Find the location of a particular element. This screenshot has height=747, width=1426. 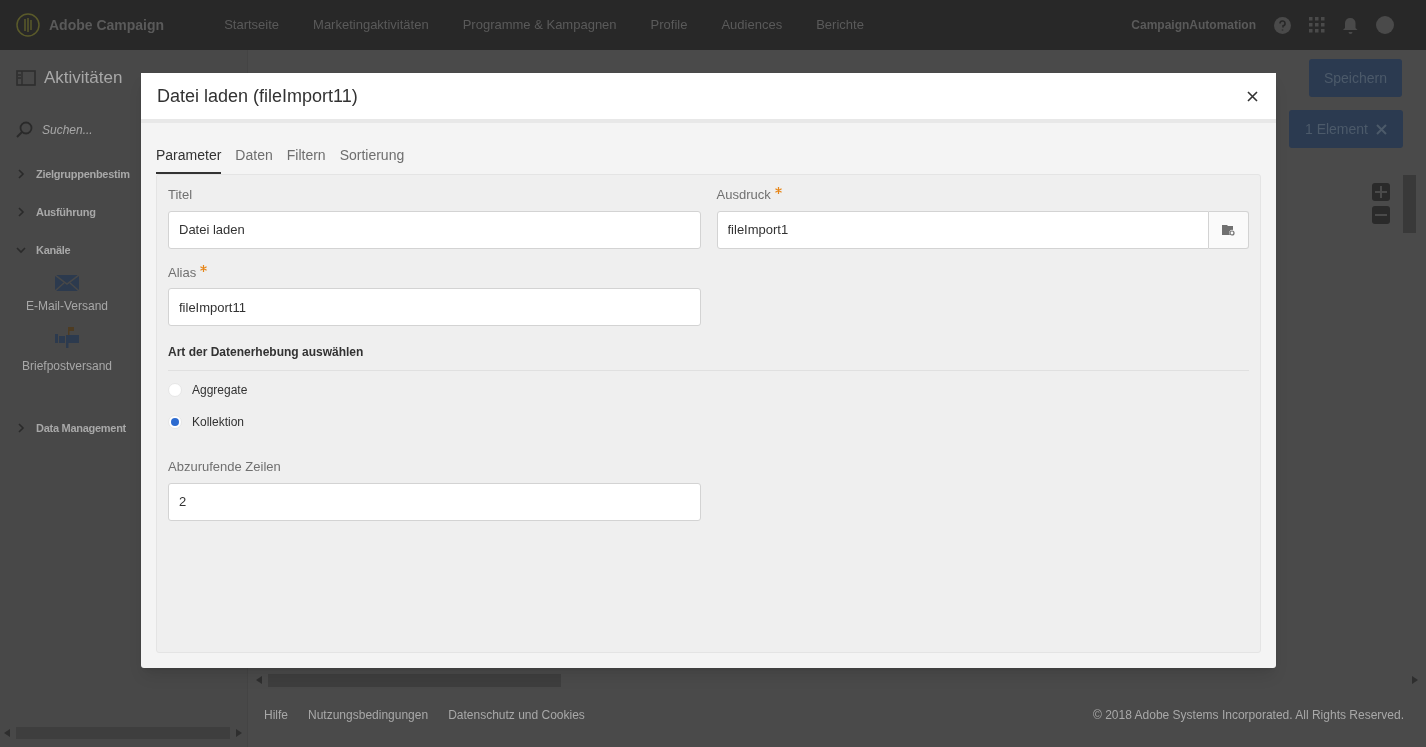

zoom-out-icon is located at coordinates (1381, 215).